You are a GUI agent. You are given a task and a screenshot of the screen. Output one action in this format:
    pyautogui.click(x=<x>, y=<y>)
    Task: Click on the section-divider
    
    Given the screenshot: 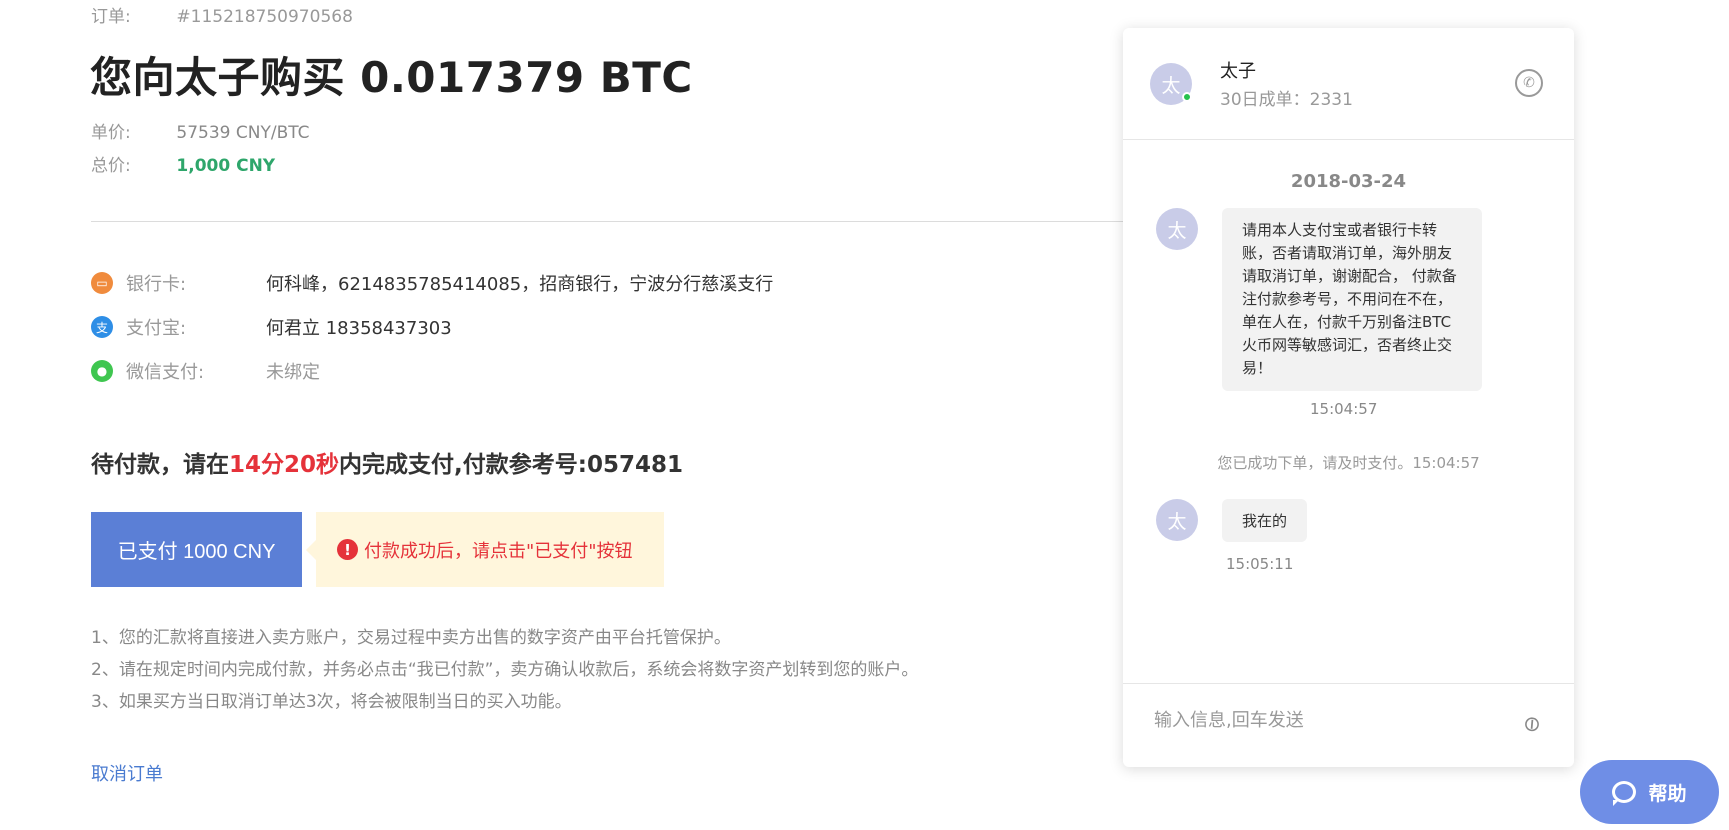 What is the action you would take?
    pyautogui.click(x=608, y=221)
    